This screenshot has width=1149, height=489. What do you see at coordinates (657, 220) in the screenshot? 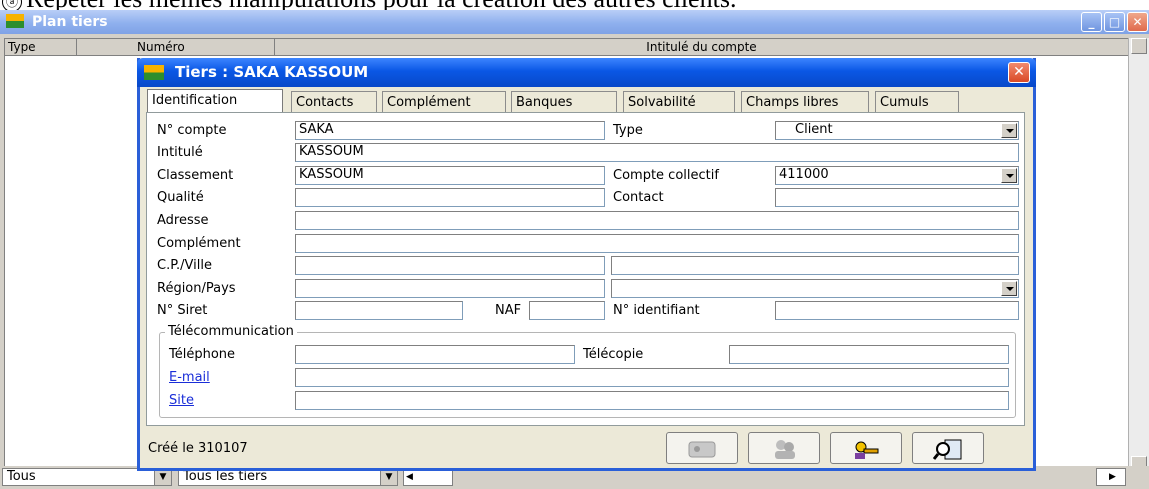
I see `adresse-field` at bounding box center [657, 220].